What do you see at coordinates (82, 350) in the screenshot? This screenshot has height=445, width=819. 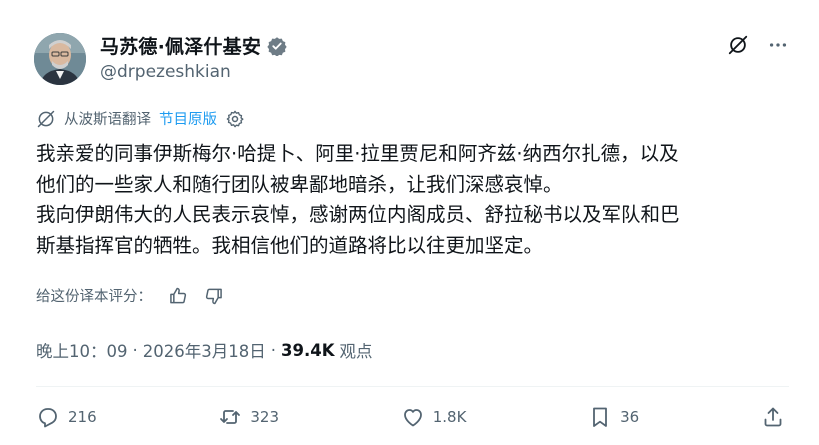 I see `tweet-time: 晚上10：09` at bounding box center [82, 350].